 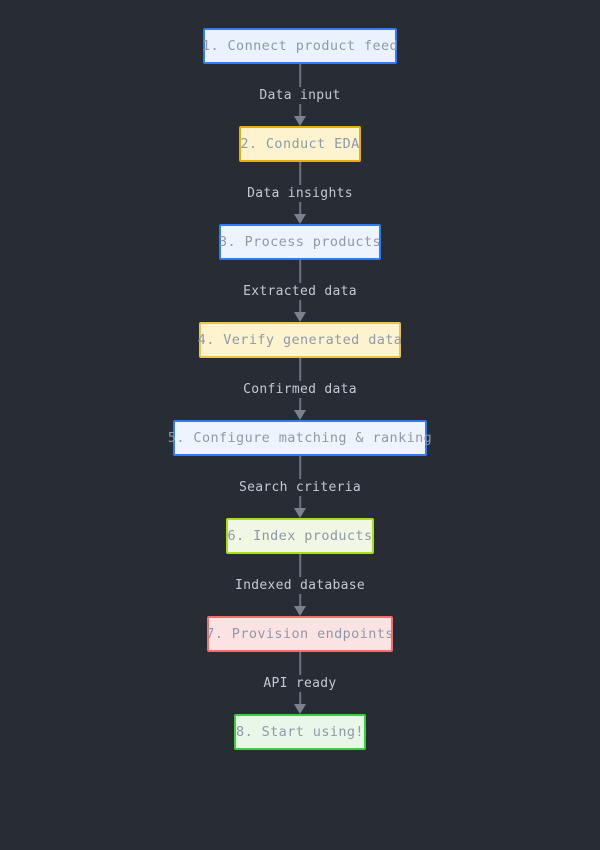 I want to click on flow-edge: Data insights, so click(x=300, y=193).